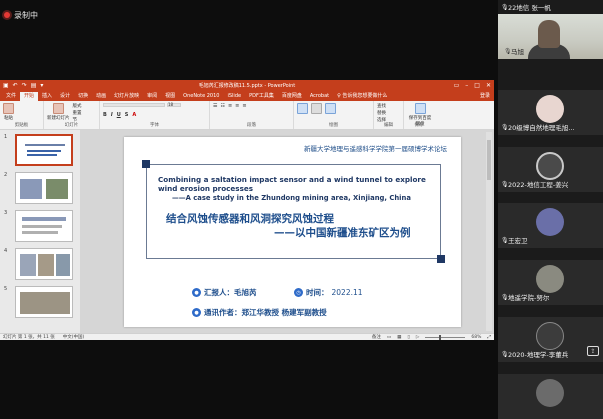  Describe the element at coordinates (529, 8) in the screenshot. I see `participant-name: 22地信 张一帆` at that location.